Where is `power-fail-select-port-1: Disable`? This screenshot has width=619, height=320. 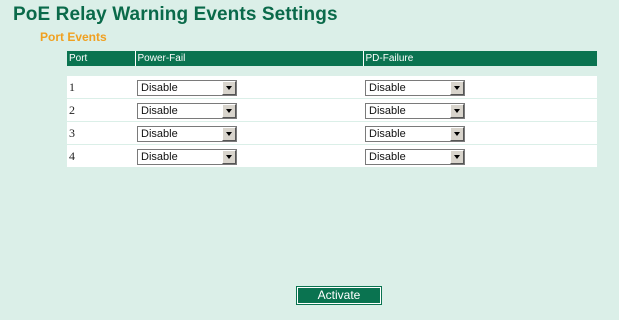
power-fail-select-port-1: Disable is located at coordinates (187, 88).